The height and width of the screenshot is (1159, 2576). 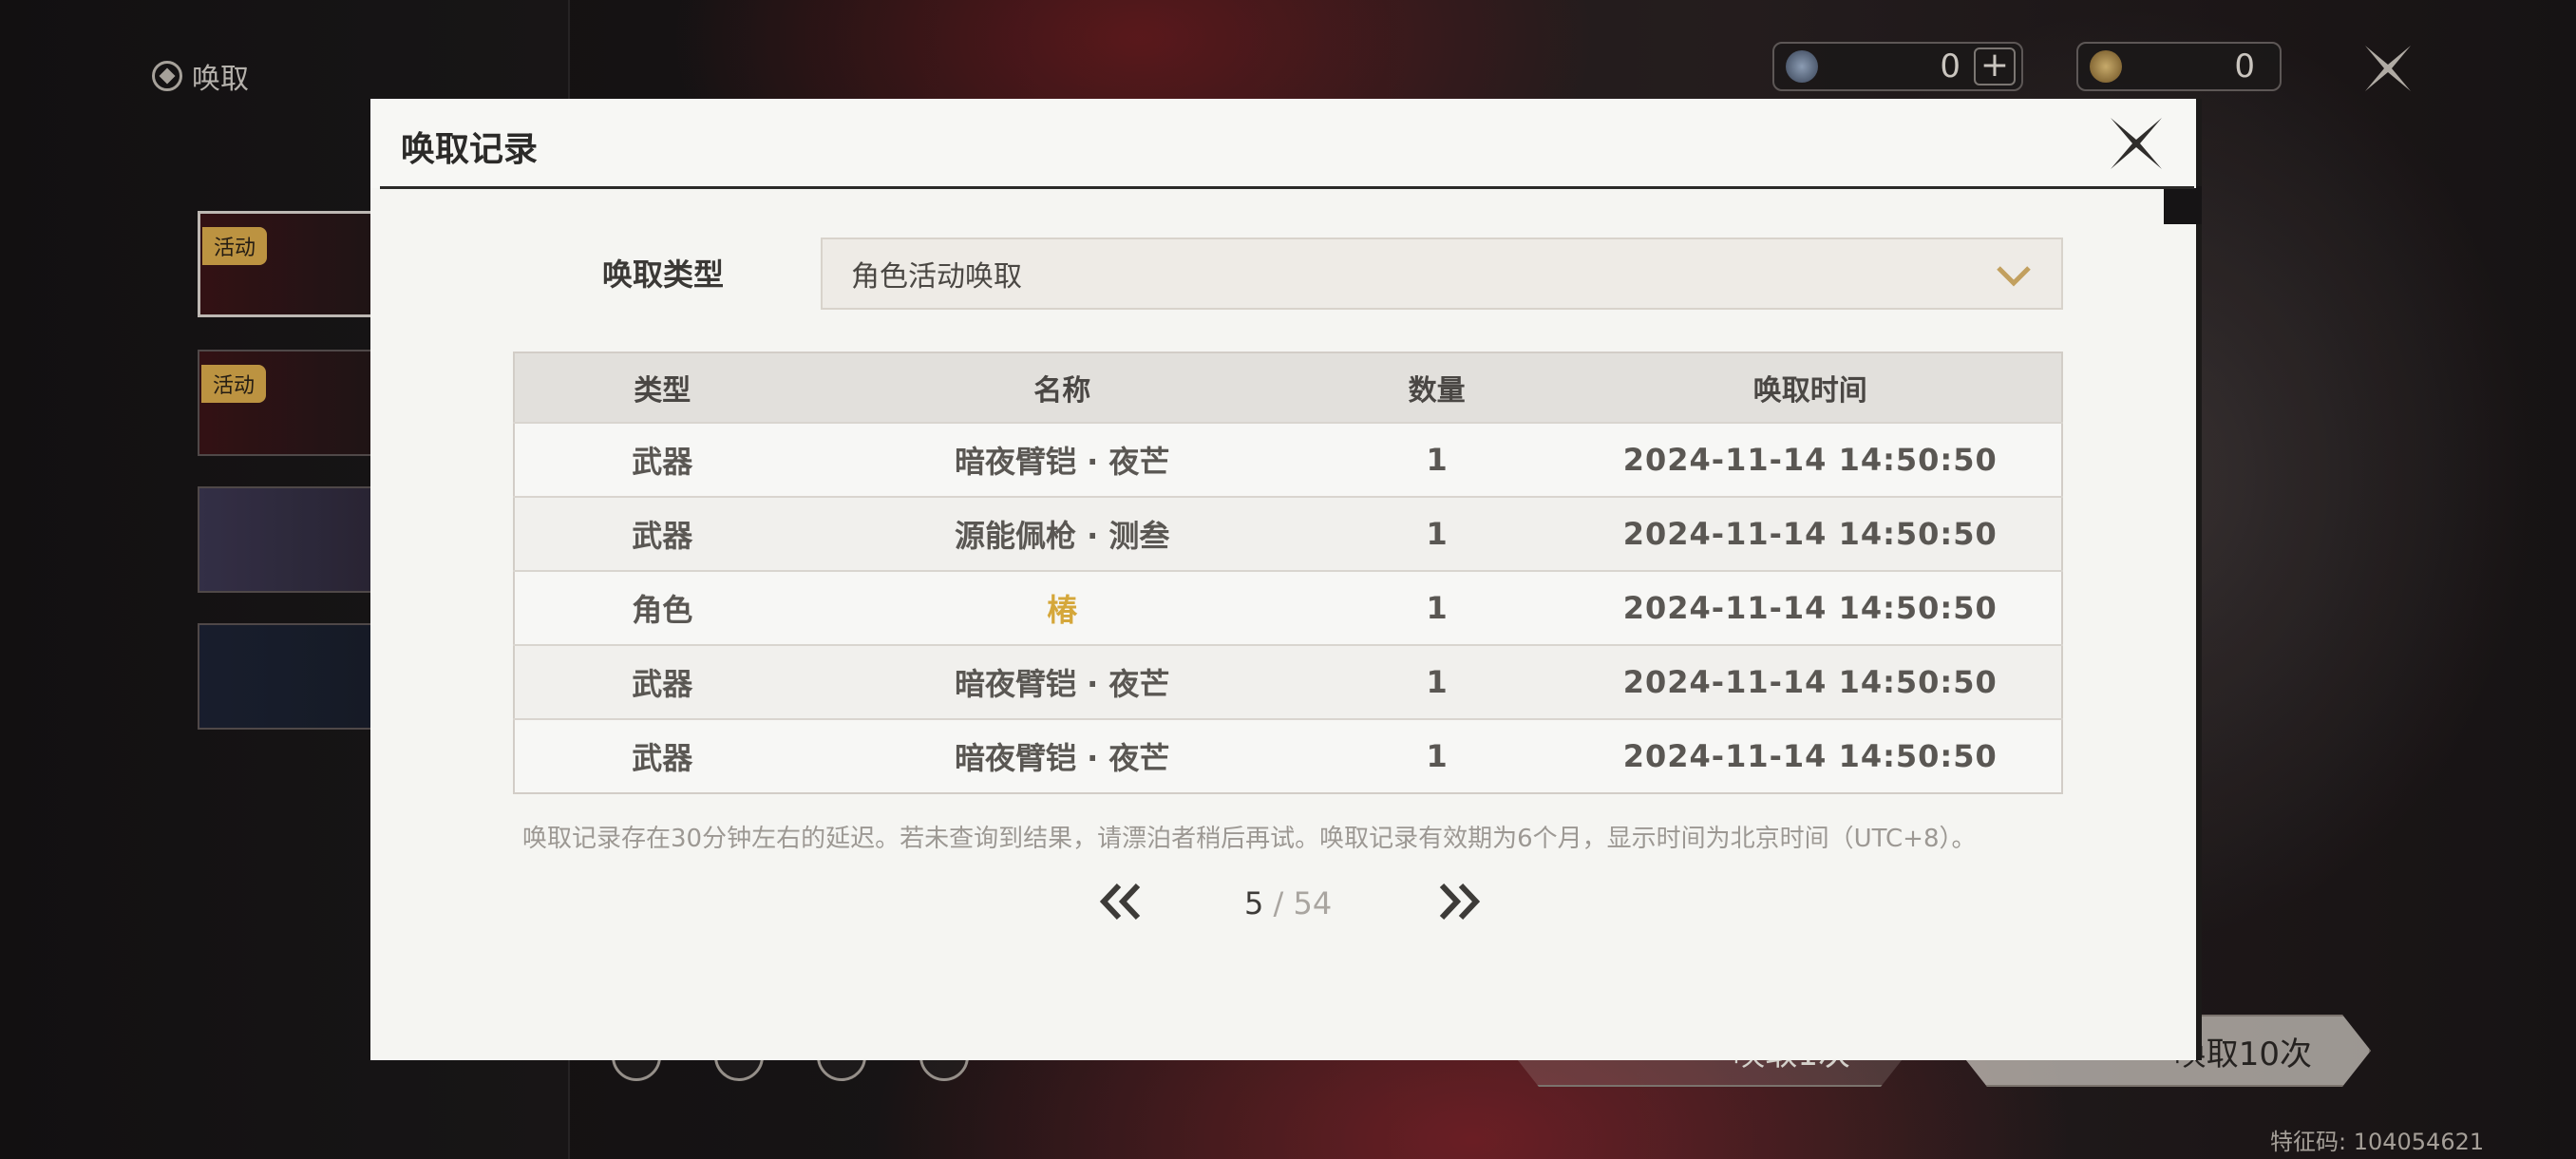 What do you see at coordinates (662, 607) in the screenshot?
I see `cell-type: 角色` at bounding box center [662, 607].